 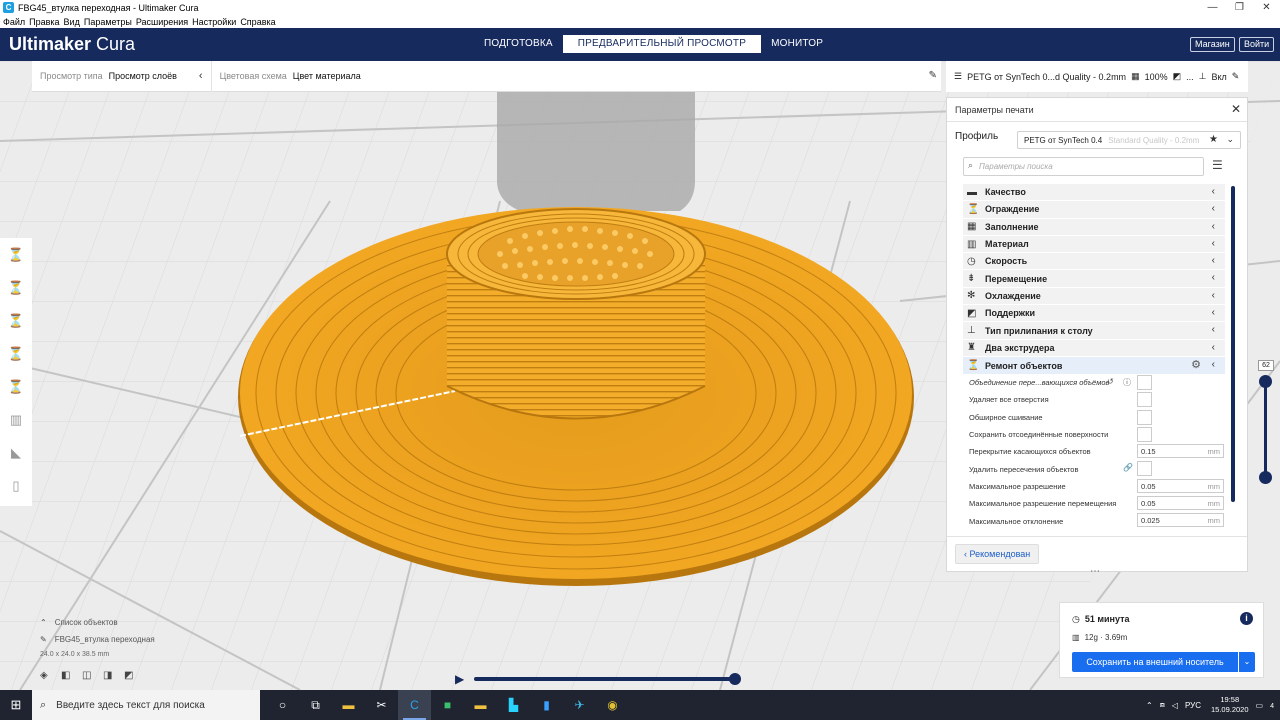 I want to click on settings-visibility-menu-icon: ☰, so click(x=1217, y=165).